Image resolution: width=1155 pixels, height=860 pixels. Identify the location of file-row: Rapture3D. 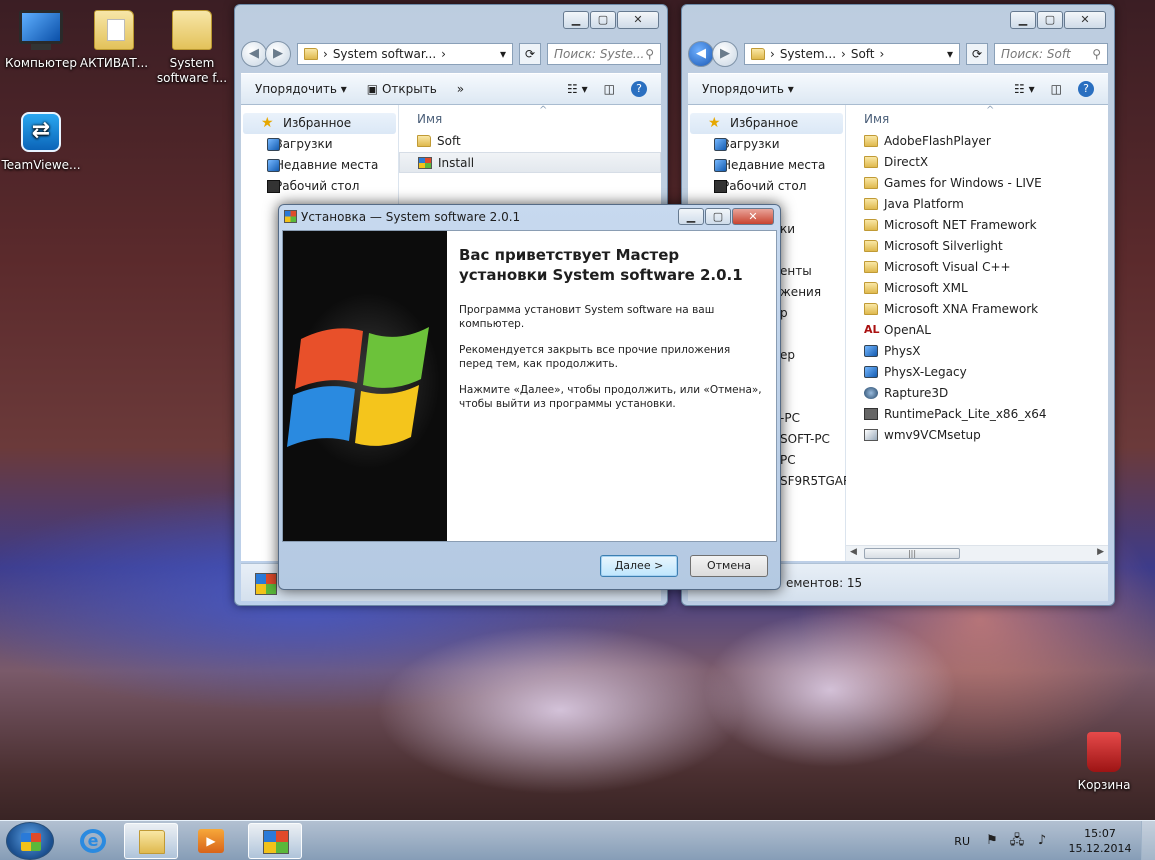
(977, 393).